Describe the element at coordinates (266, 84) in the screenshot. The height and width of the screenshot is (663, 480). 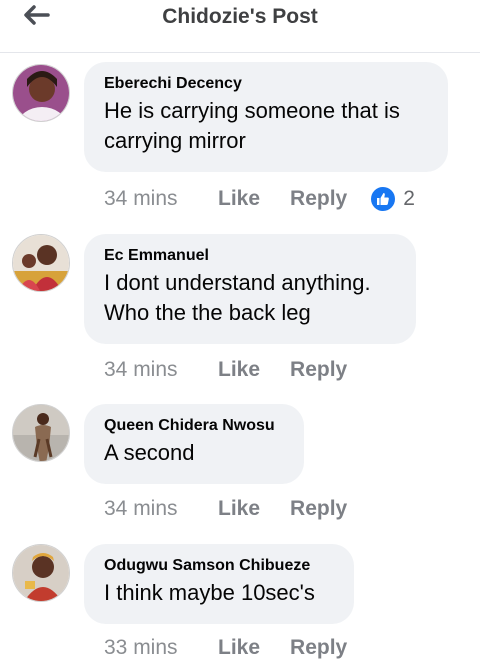
I see `commenter-name: Eberechi Decency` at that location.